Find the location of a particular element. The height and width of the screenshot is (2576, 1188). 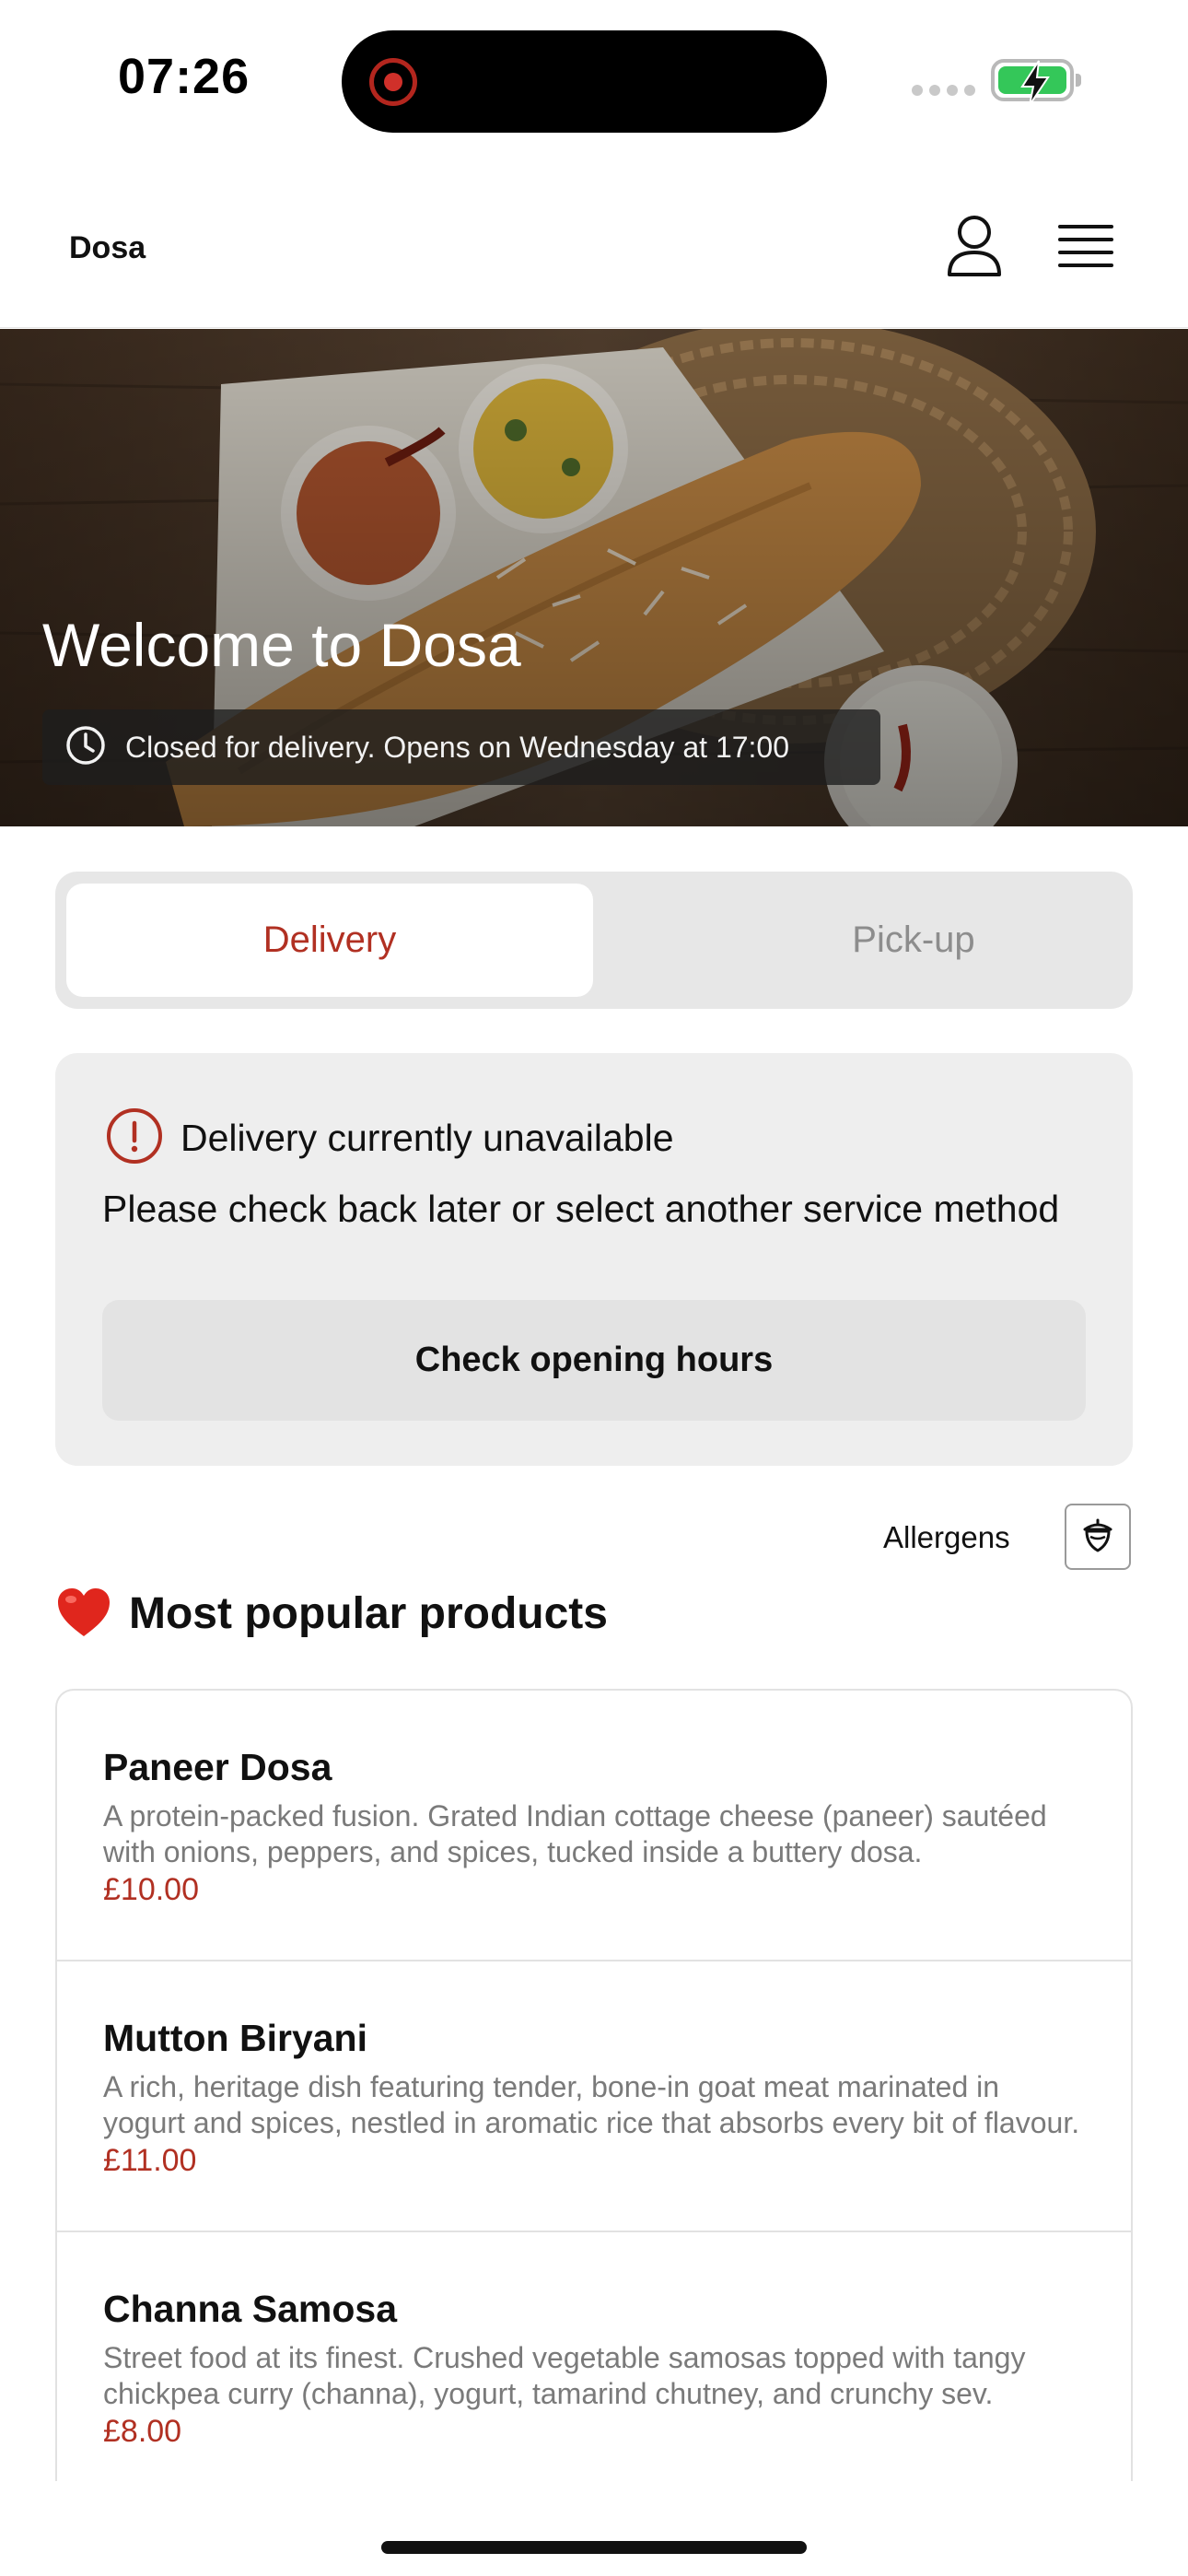

app-header: Dosa is located at coordinates (594, 247).